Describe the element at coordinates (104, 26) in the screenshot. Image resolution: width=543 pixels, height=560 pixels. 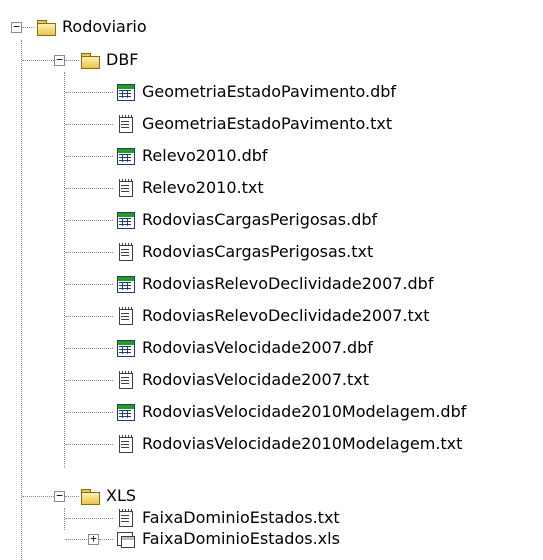
I see `node-label: Rodoviario` at that location.